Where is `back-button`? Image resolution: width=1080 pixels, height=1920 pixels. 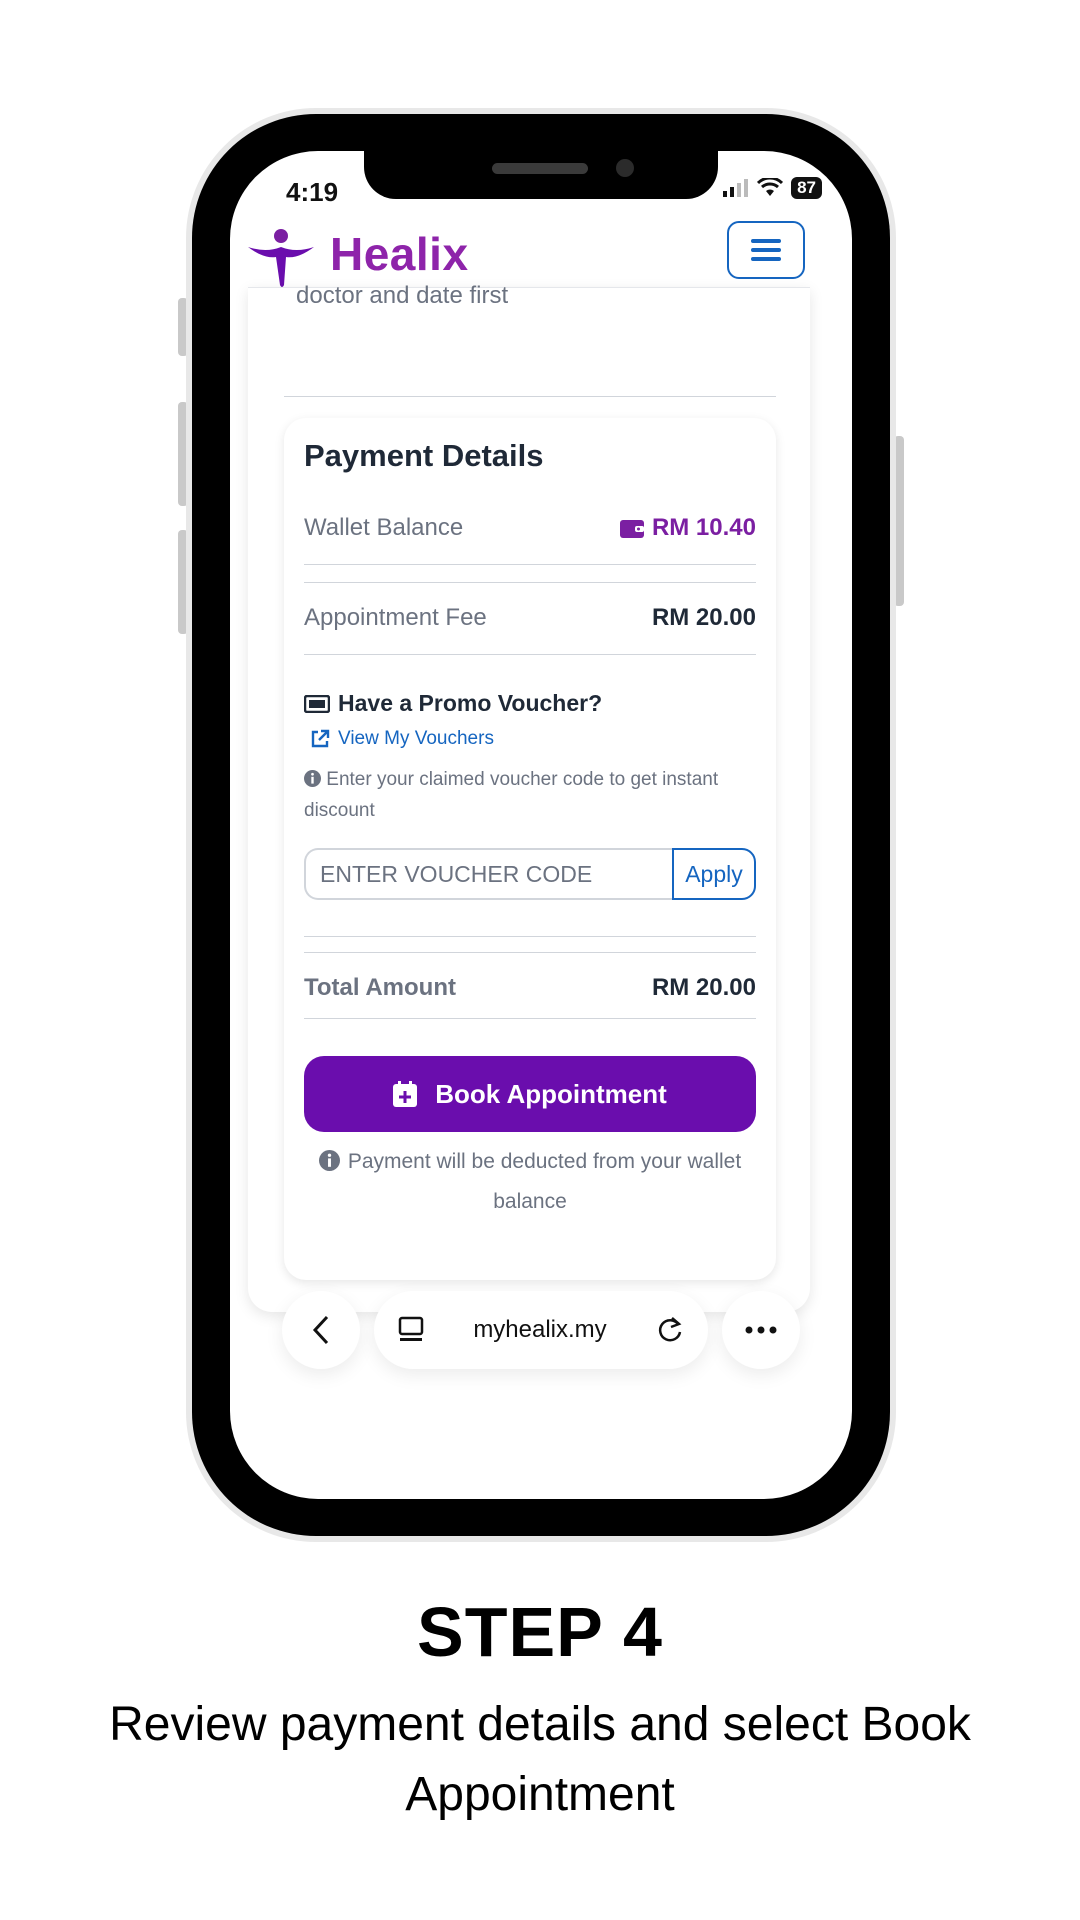 back-button is located at coordinates (321, 1330).